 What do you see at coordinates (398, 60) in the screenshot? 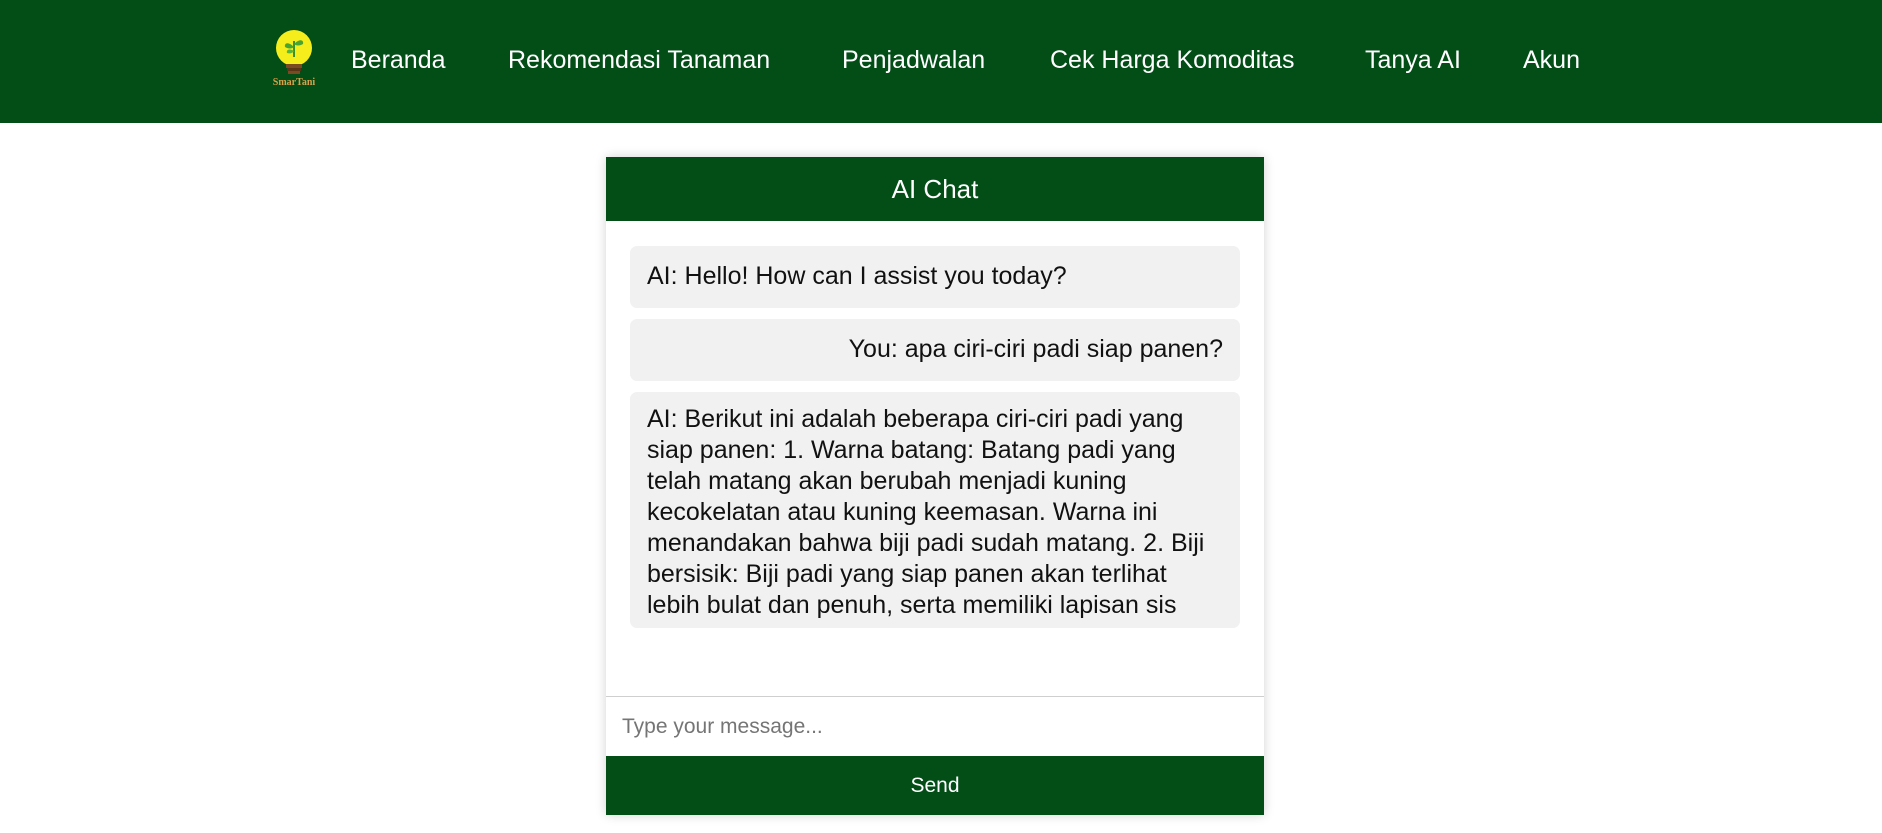
I see `nav-item-beranda: Beranda` at bounding box center [398, 60].